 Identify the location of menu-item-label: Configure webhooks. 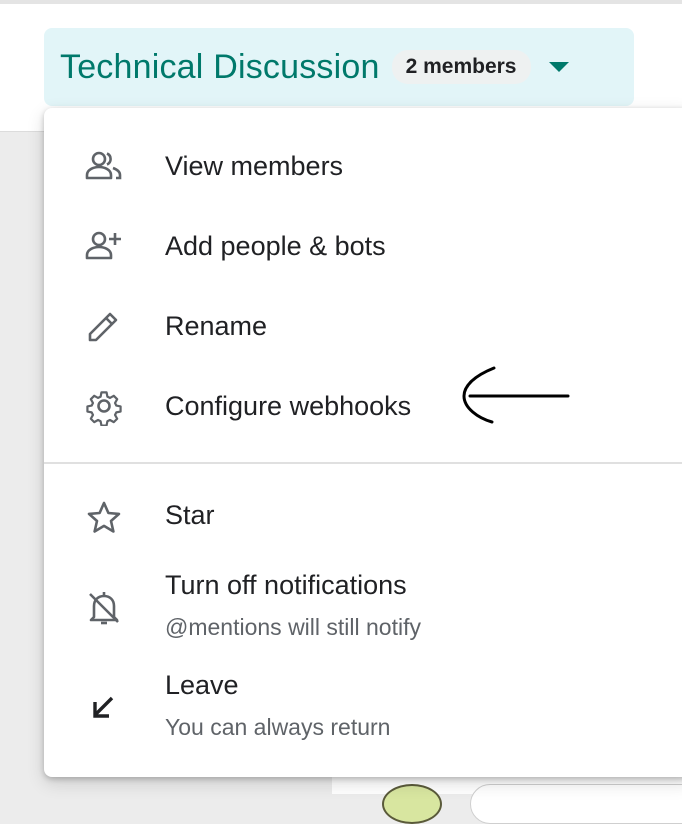
(288, 406).